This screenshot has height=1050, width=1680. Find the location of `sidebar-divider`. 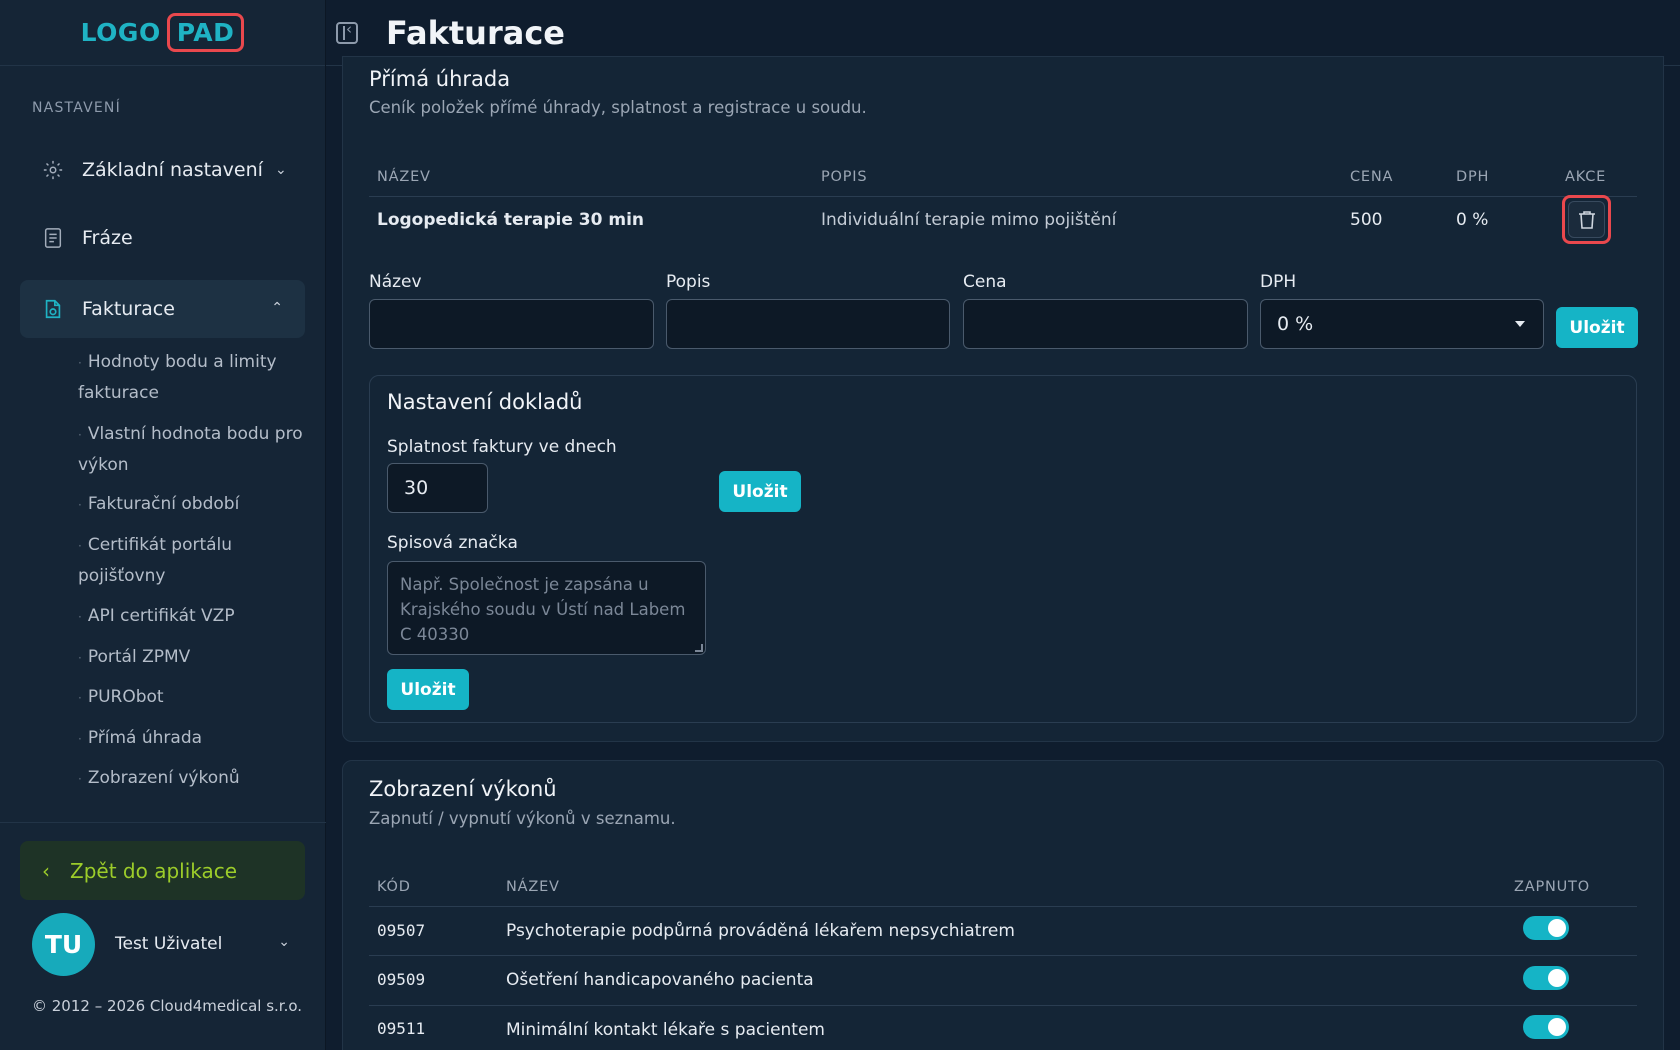

sidebar-divider is located at coordinates (163, 822).